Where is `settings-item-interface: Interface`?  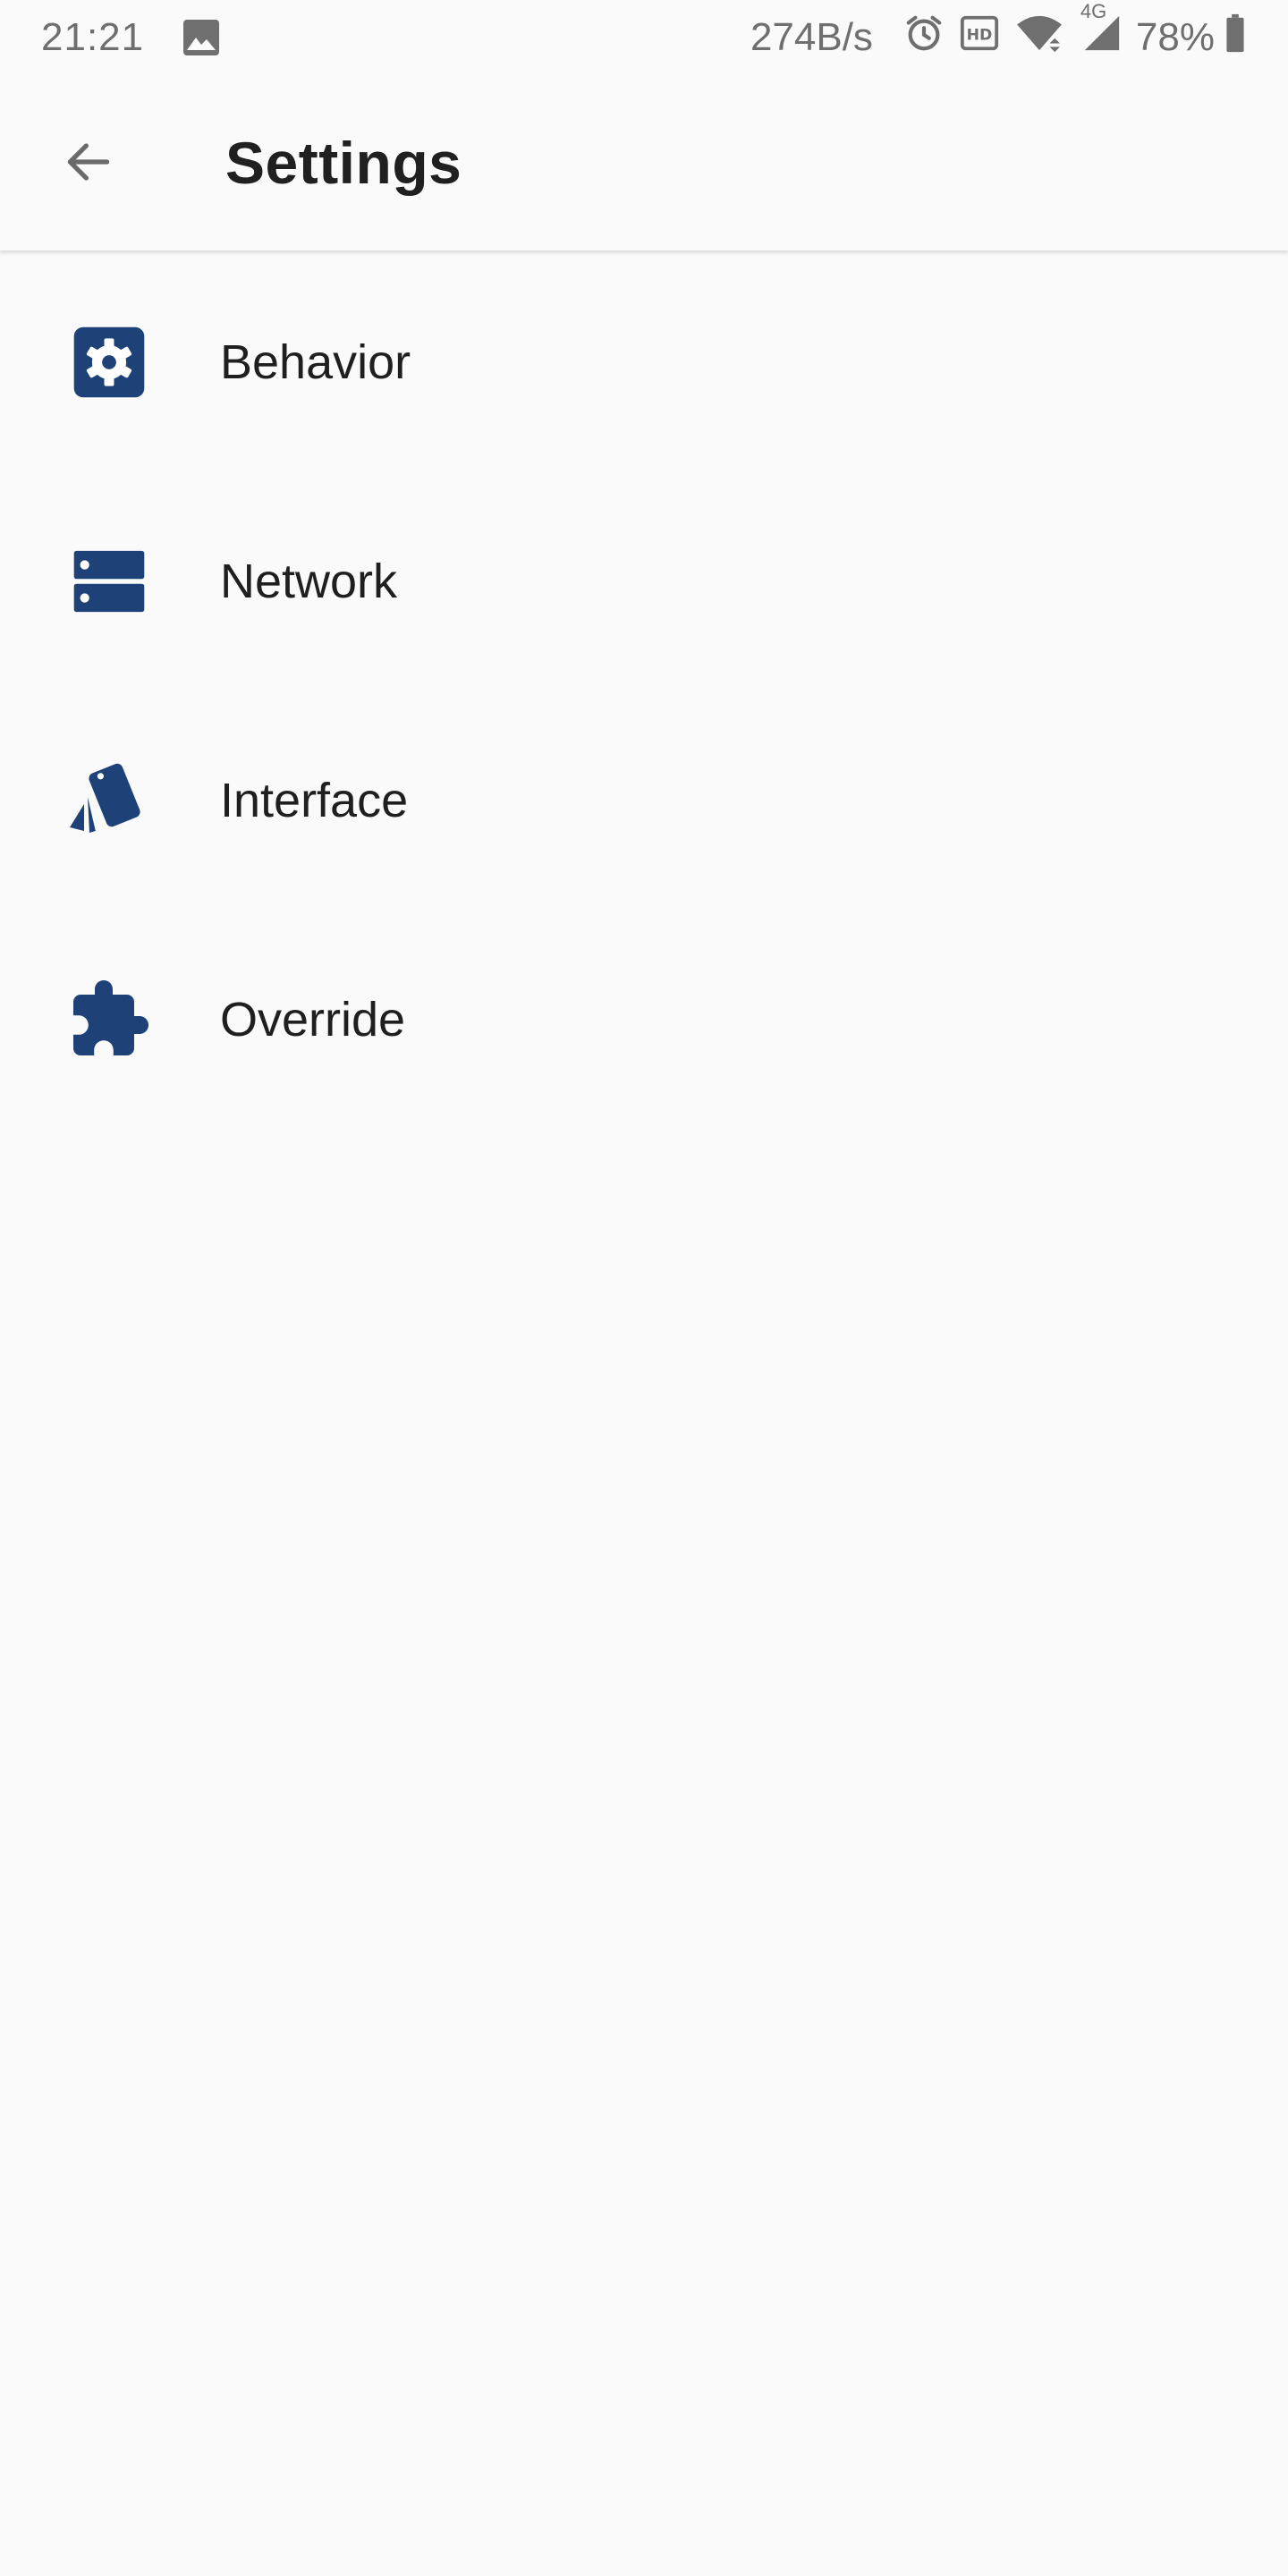 settings-item-interface: Interface is located at coordinates (644, 800).